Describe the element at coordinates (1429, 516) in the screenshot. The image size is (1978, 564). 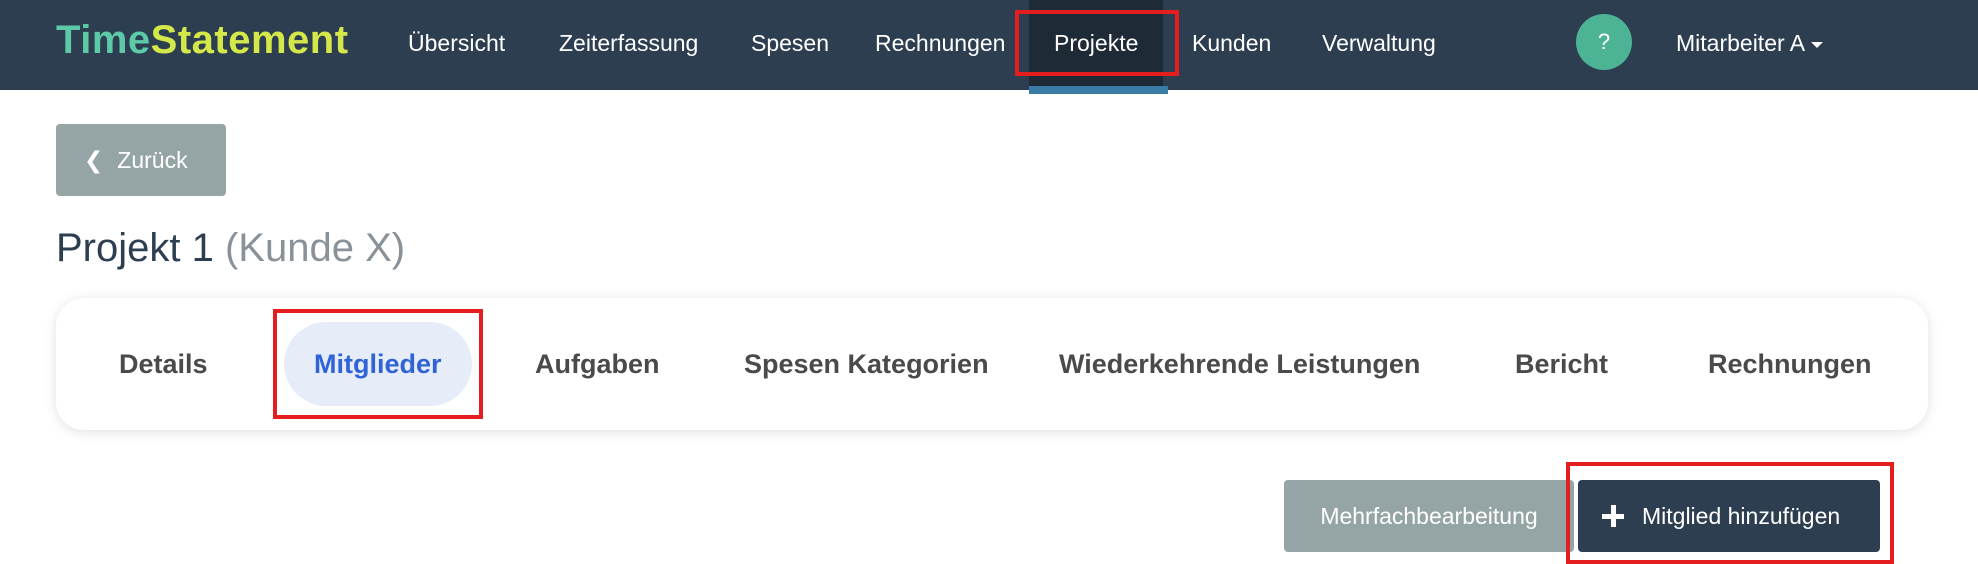
I see `bulk-edit-button: Mehrfachbearbeitung` at that location.